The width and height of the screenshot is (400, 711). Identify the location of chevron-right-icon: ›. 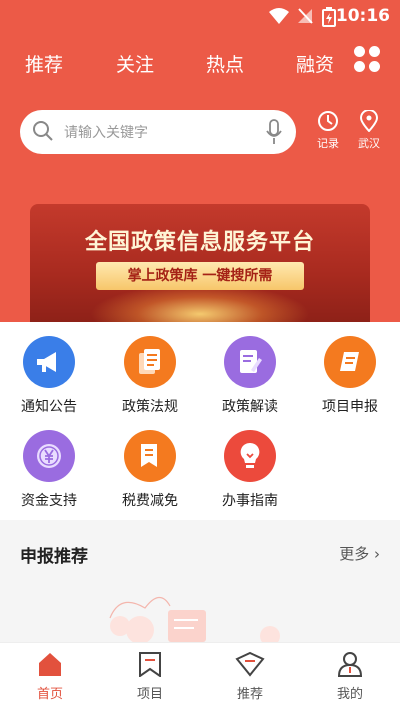
(377, 554).